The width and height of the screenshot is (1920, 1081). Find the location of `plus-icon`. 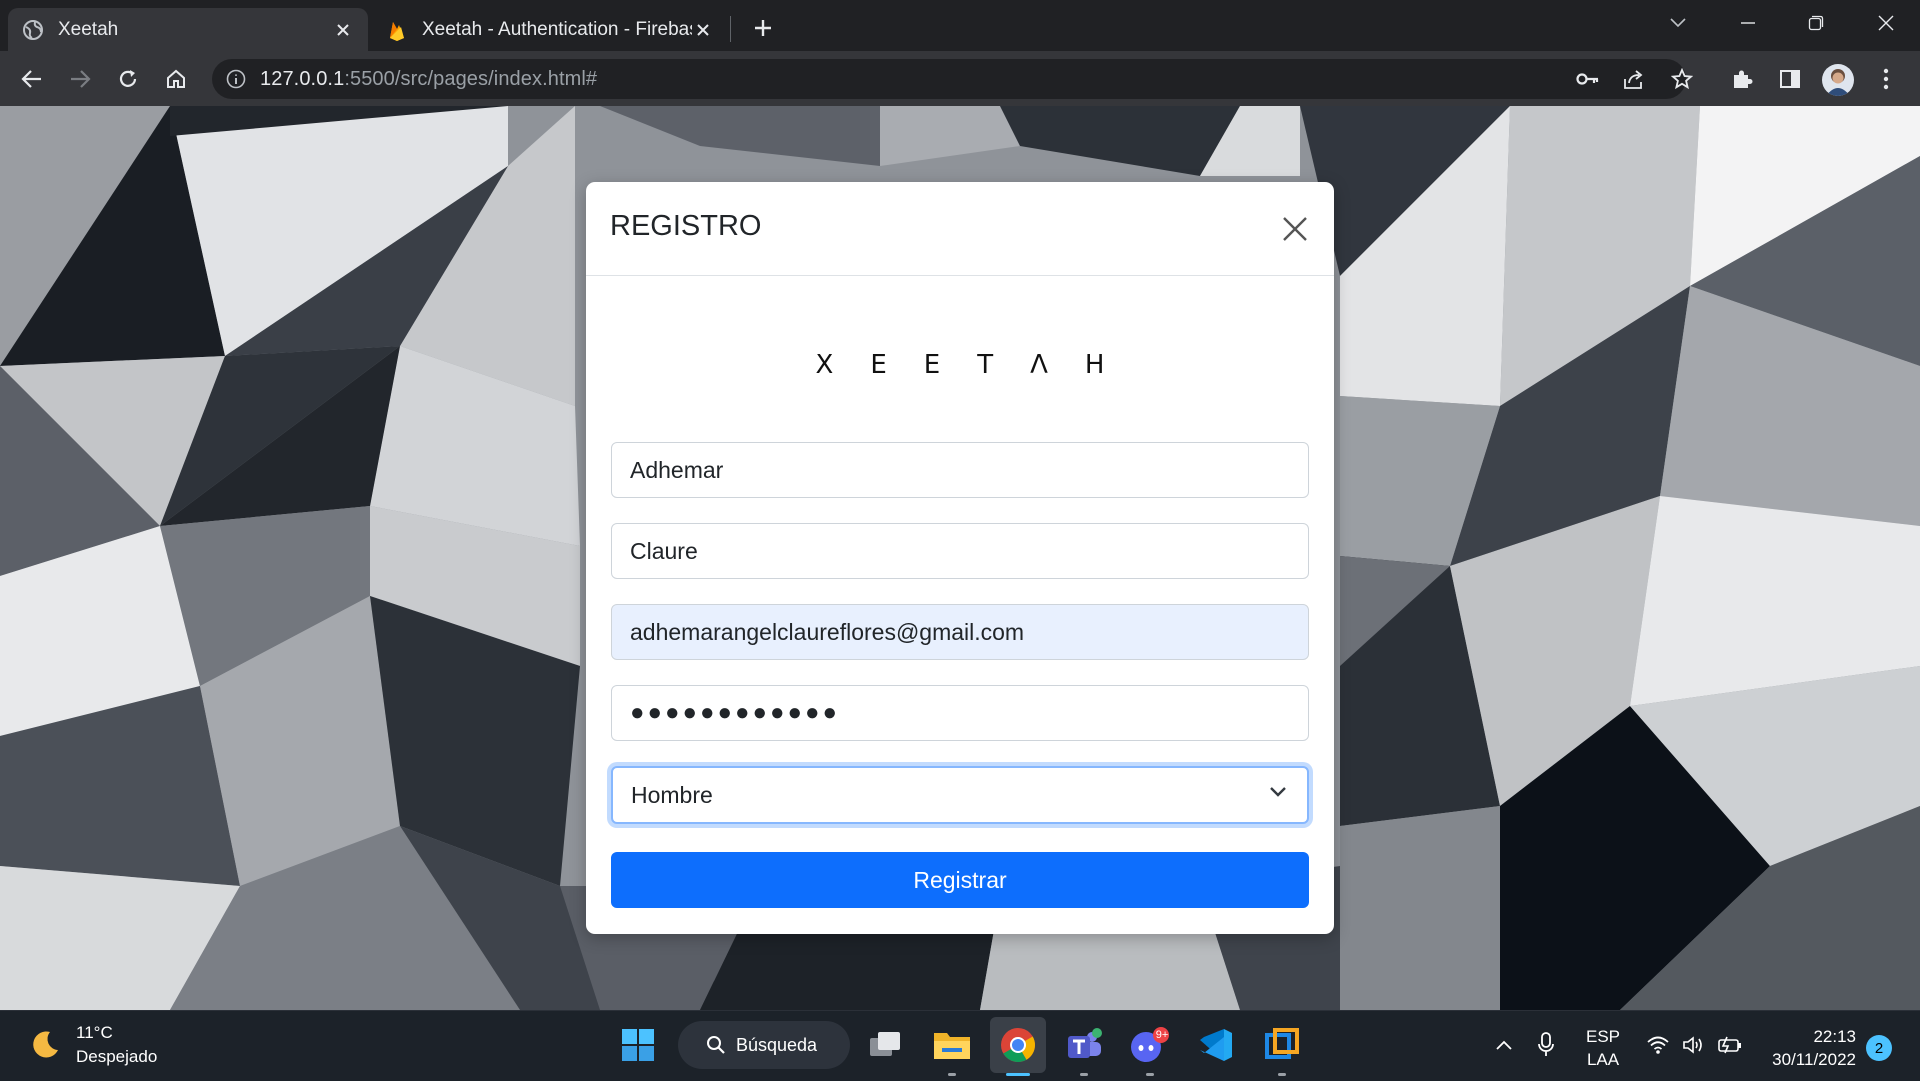

plus-icon is located at coordinates (763, 28).